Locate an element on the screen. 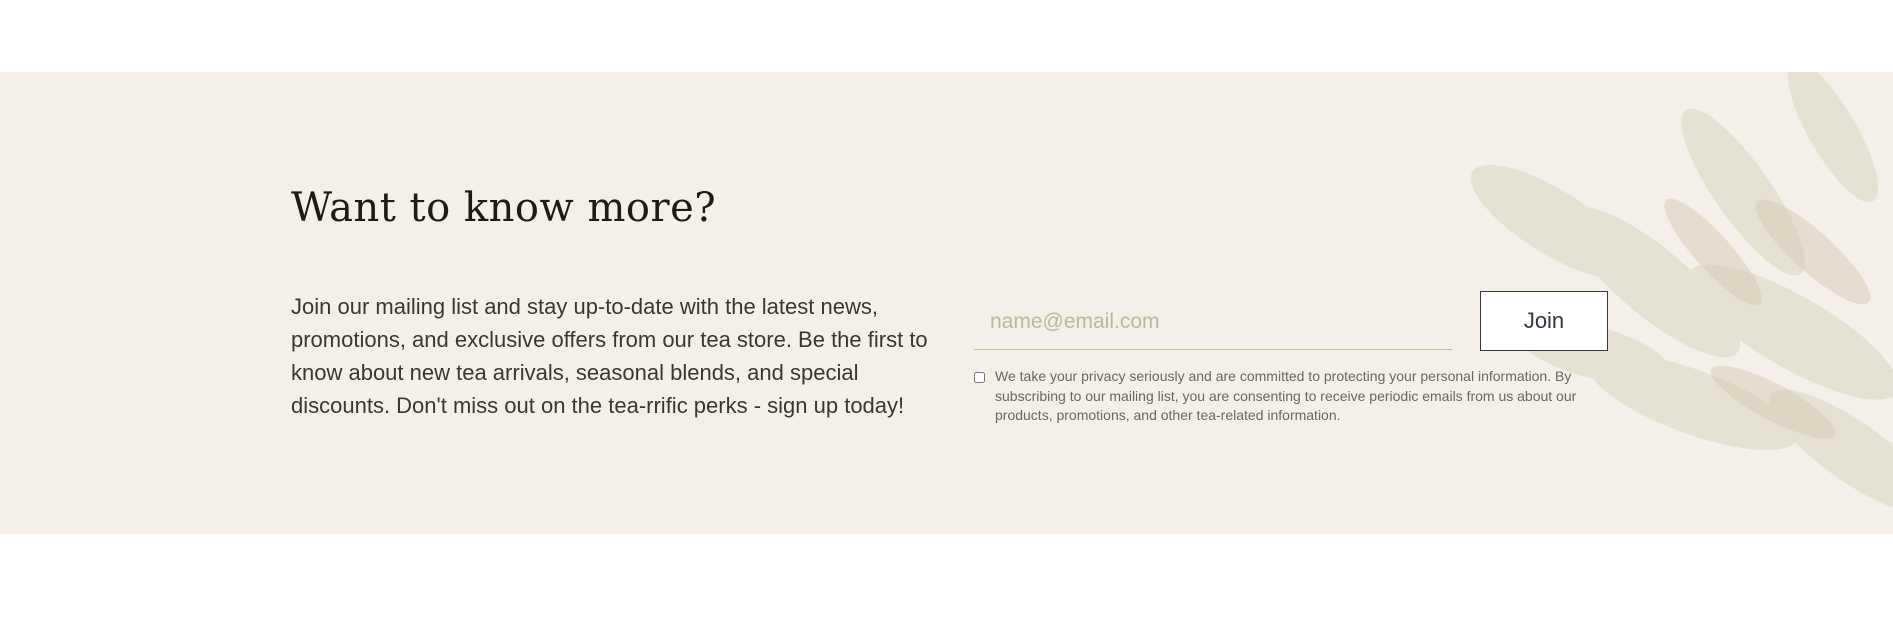 This screenshot has width=1893, height=618. join-button: Join is located at coordinates (1544, 321).